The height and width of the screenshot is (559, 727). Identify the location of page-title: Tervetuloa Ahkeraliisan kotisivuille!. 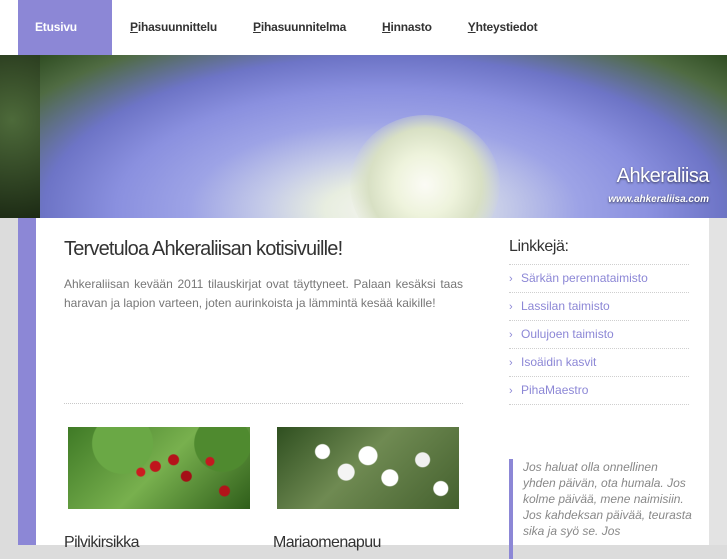
(203, 249).